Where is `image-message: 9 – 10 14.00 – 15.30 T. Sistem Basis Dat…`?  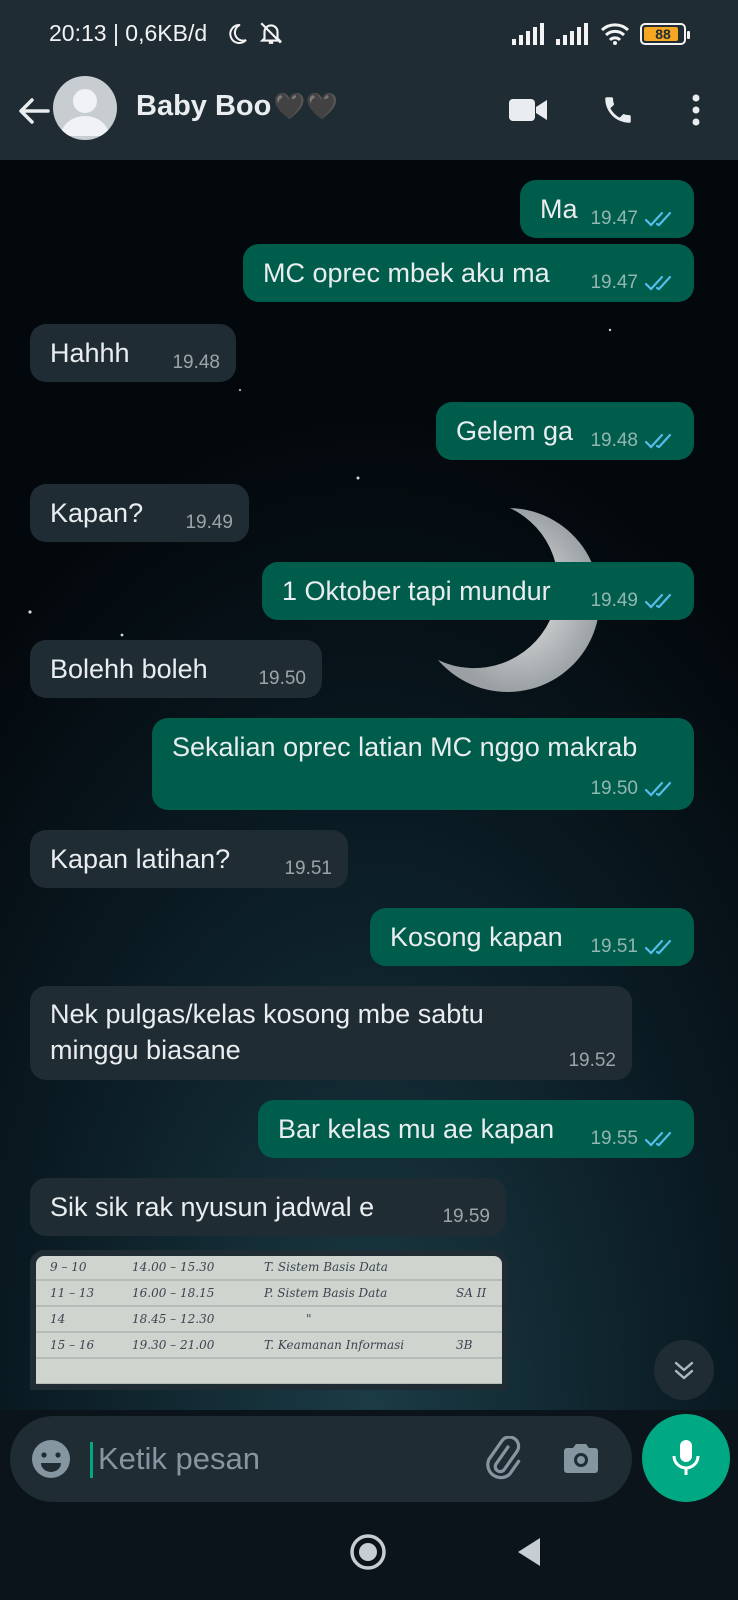 image-message: 9 – 10 14.00 – 15.30 T. Sistem Basis Dat… is located at coordinates (269, 1320).